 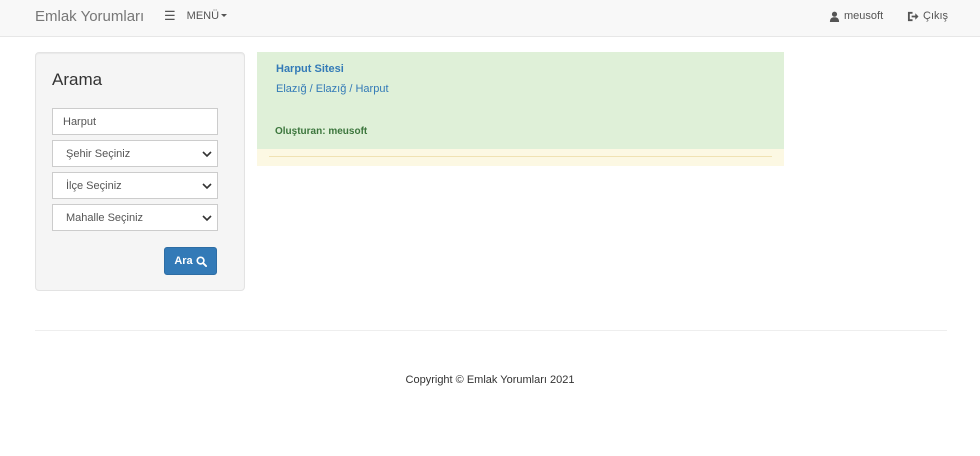 What do you see at coordinates (77, 79) in the screenshot?
I see `search-title: Arama` at bounding box center [77, 79].